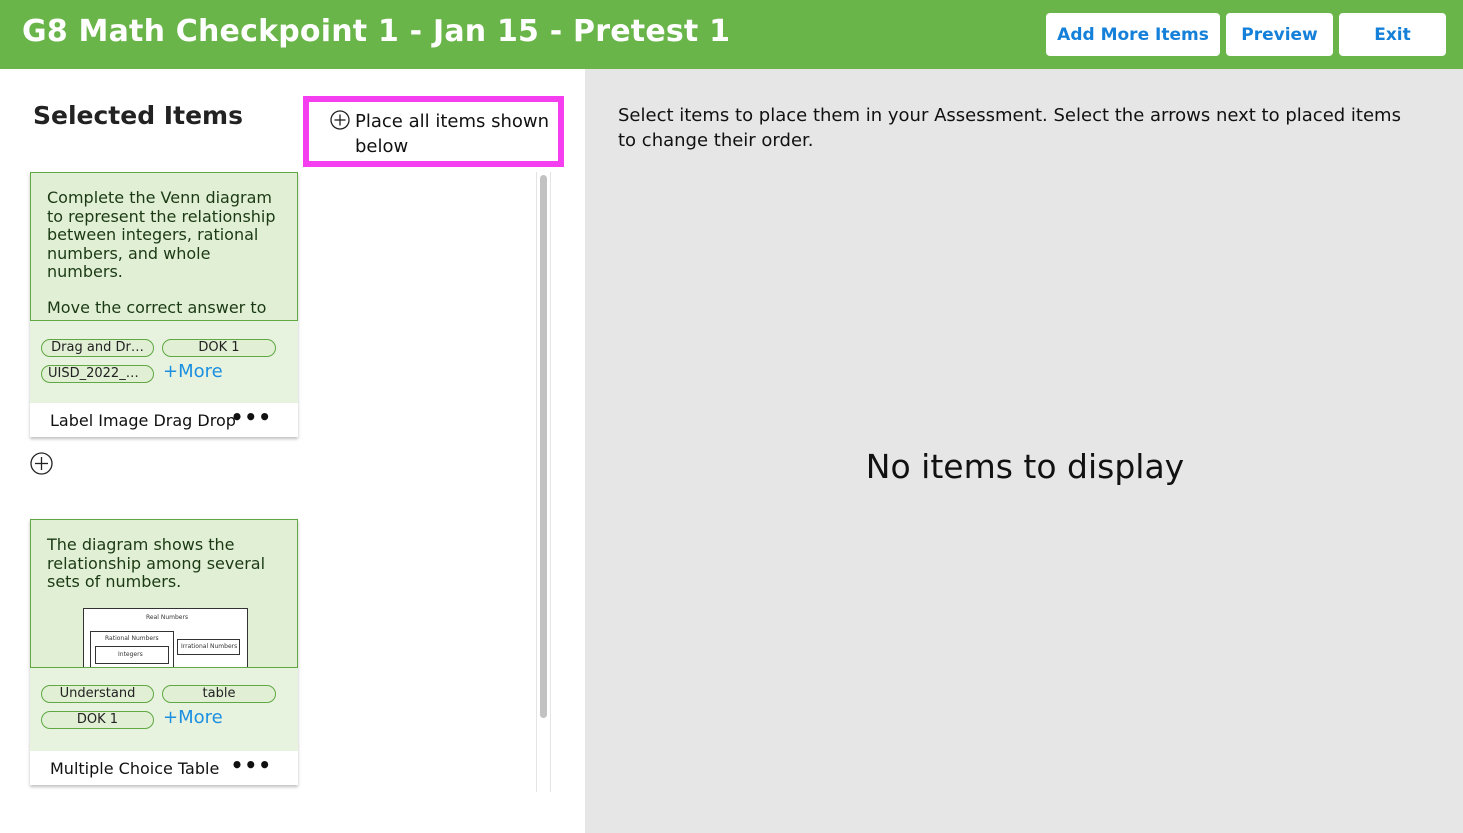 This screenshot has width=1463, height=833. I want to click on diagram-label: Irrational Numbers, so click(209, 646).